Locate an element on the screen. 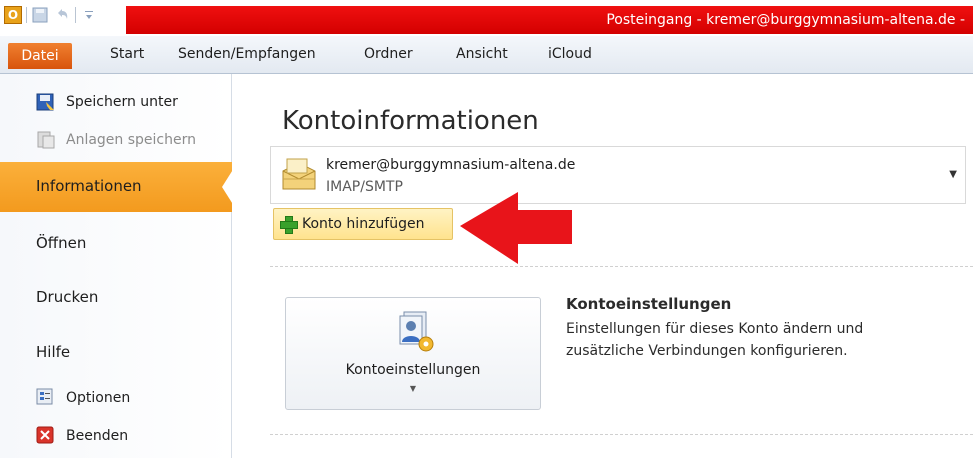  settings-heading: Kontoeinstellungen is located at coordinates (649, 304).